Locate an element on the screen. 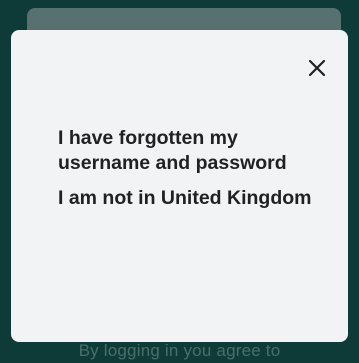 The image size is (359, 363). terms-text: By logging in you agree to is located at coordinates (179, 350).